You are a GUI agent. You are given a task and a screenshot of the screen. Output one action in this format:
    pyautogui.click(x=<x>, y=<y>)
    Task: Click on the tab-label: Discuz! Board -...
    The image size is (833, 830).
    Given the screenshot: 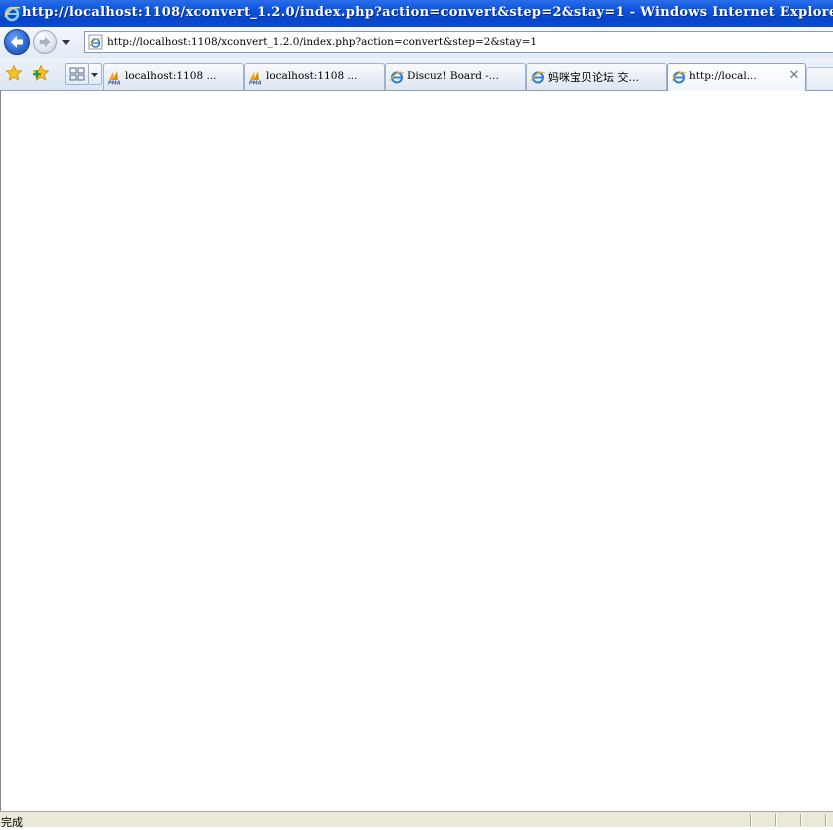 What is the action you would take?
    pyautogui.click(x=453, y=76)
    